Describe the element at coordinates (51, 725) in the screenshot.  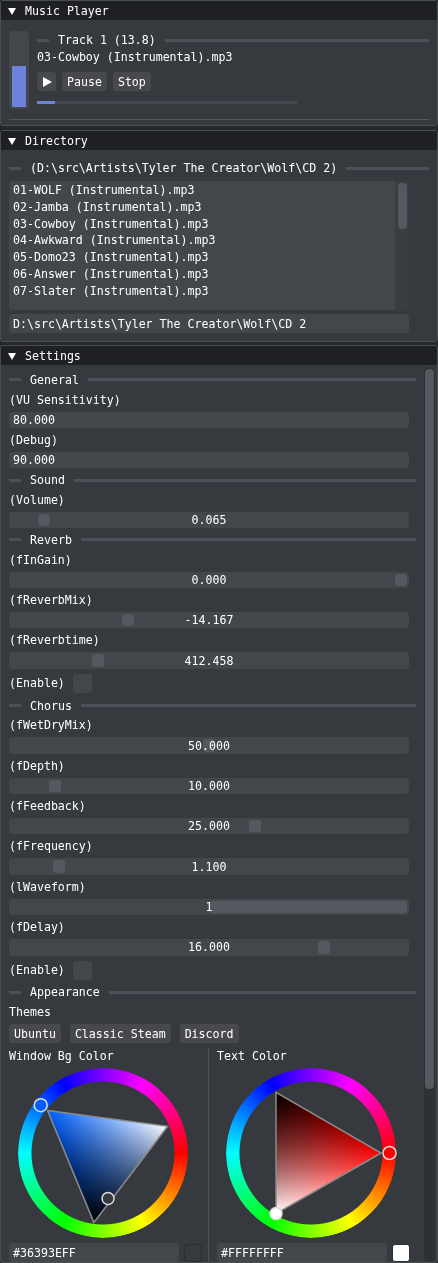
I see `setting-label: (fWetDryMix)` at that location.